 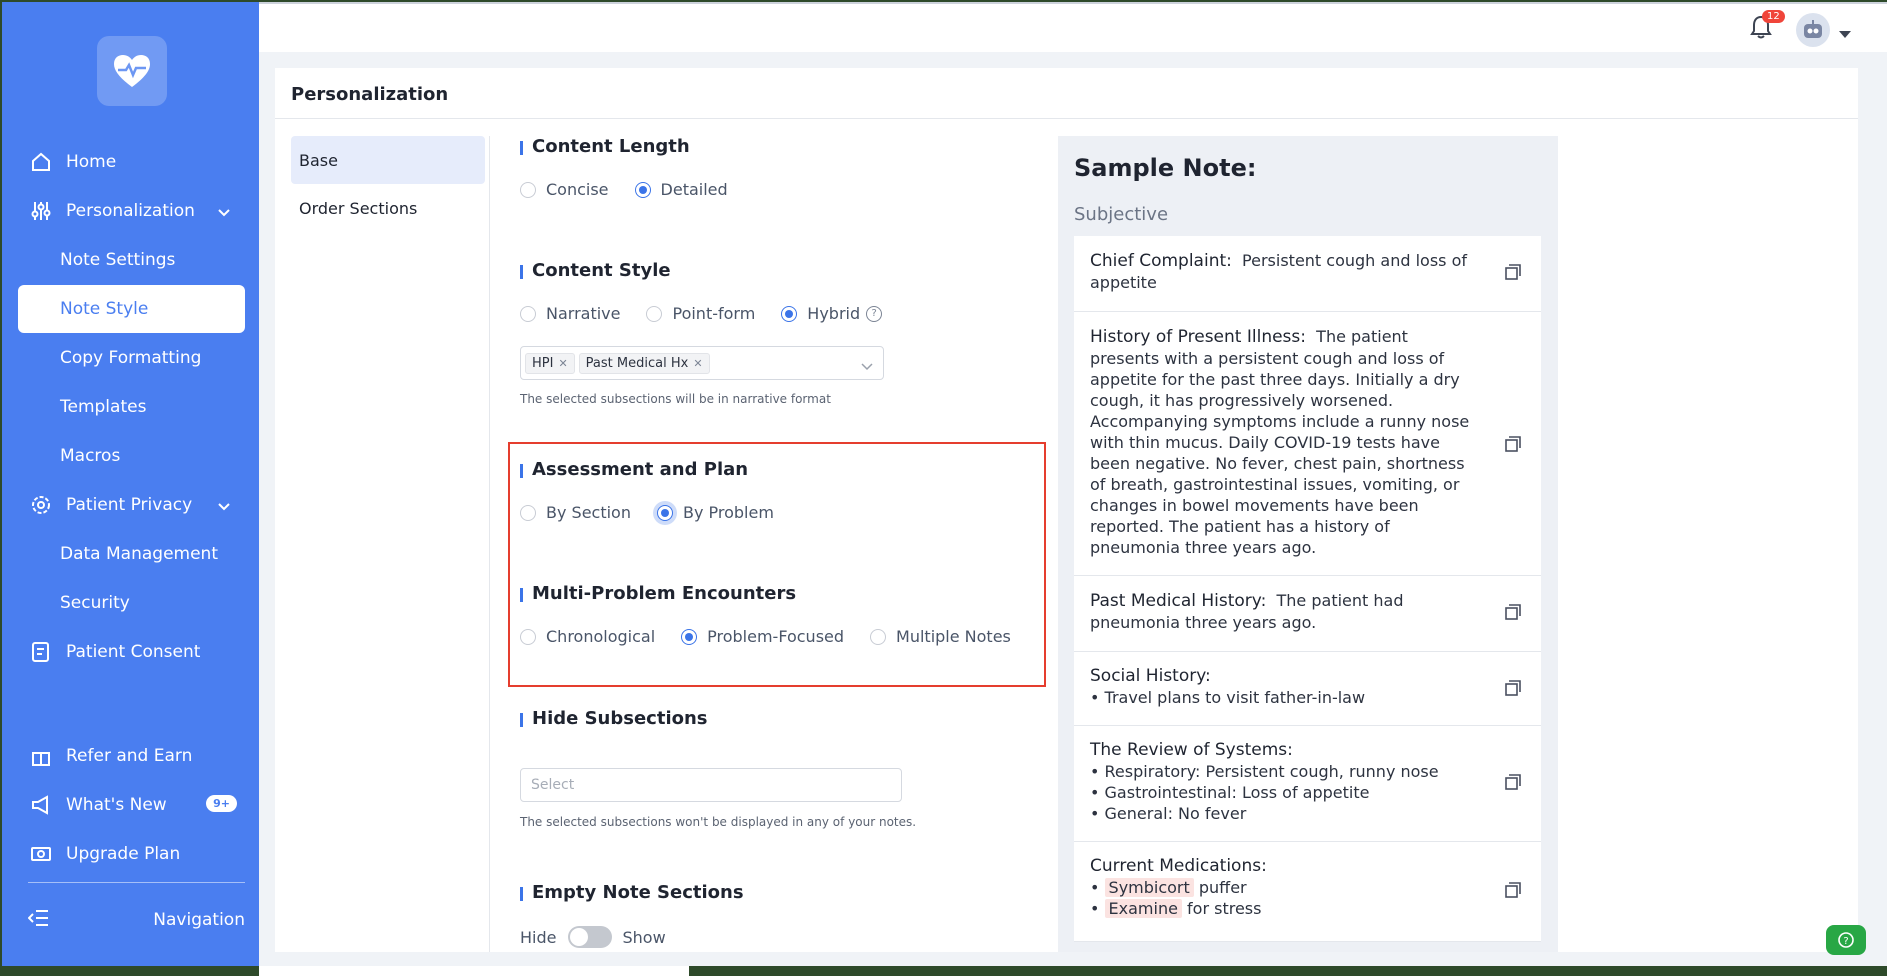 I want to click on content-style-options: Narrative Point-form Hybrid?, so click(x=714, y=313).